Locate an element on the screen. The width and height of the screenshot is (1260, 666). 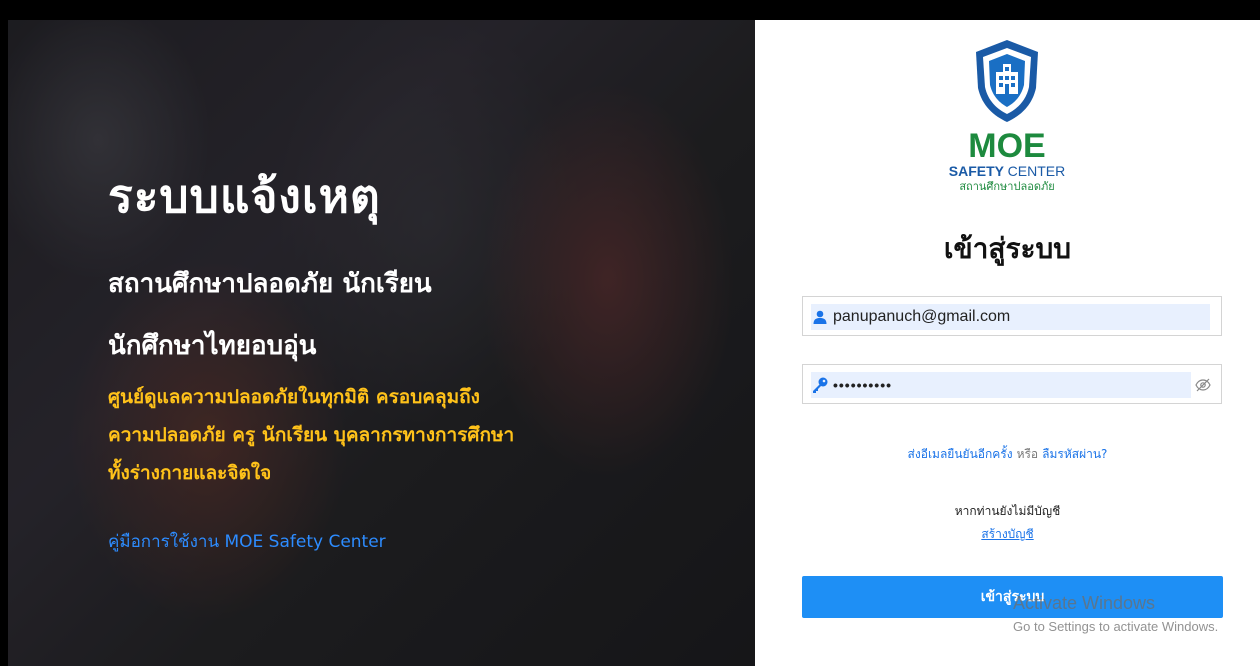
or-text: หรือ is located at coordinates (1027, 454).